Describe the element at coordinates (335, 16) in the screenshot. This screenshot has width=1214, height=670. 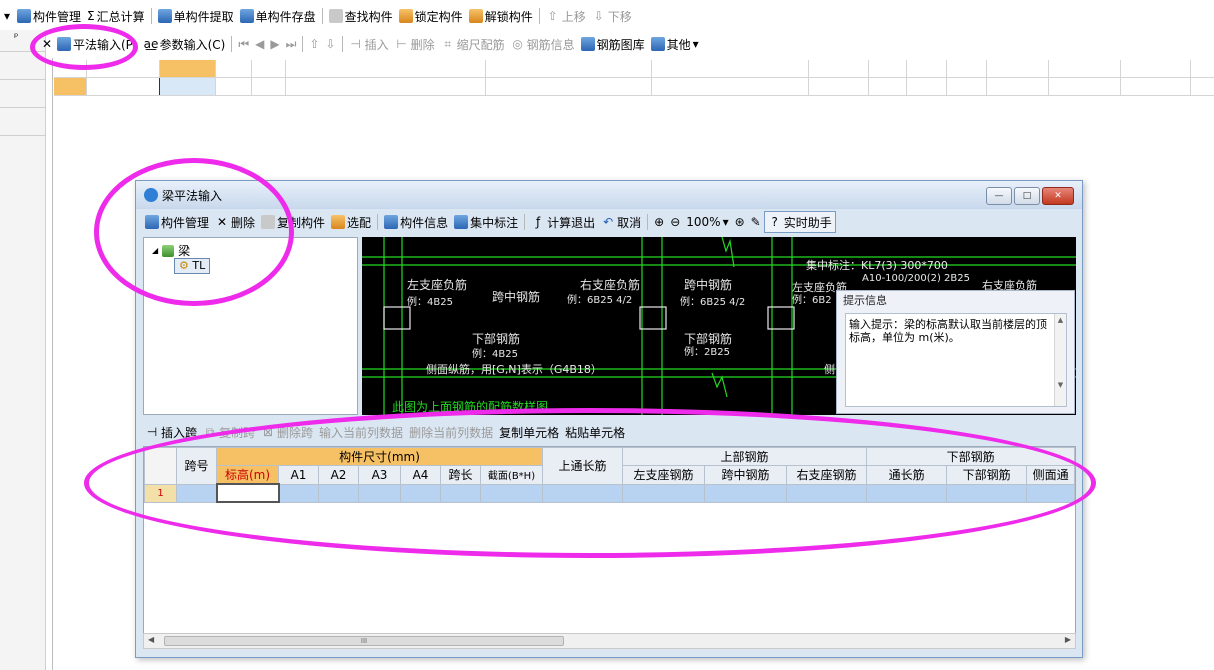
I see `binoculars-icon` at that location.